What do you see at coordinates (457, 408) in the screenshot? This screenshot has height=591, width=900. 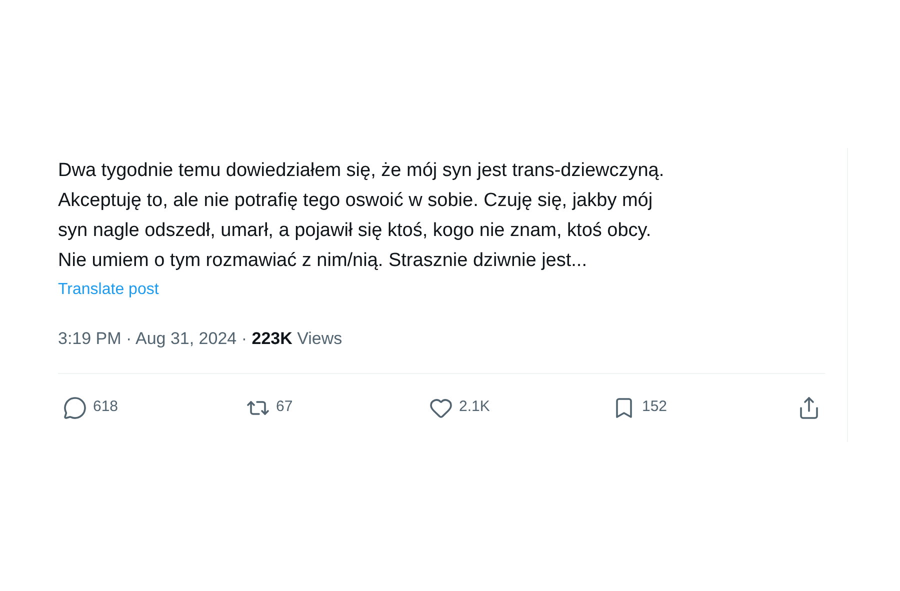 I see `like-button: 2.1K` at bounding box center [457, 408].